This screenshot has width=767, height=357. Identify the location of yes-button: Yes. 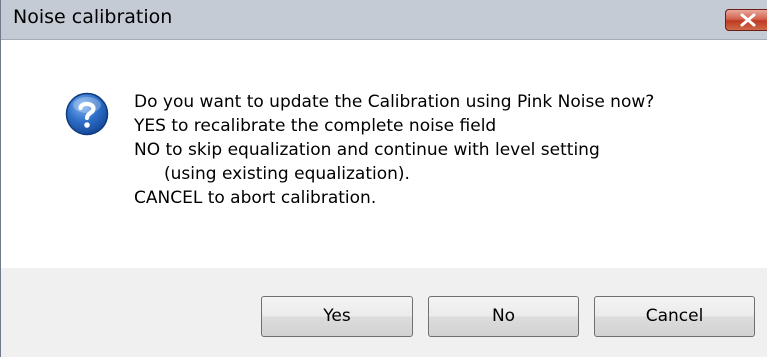
(337, 316).